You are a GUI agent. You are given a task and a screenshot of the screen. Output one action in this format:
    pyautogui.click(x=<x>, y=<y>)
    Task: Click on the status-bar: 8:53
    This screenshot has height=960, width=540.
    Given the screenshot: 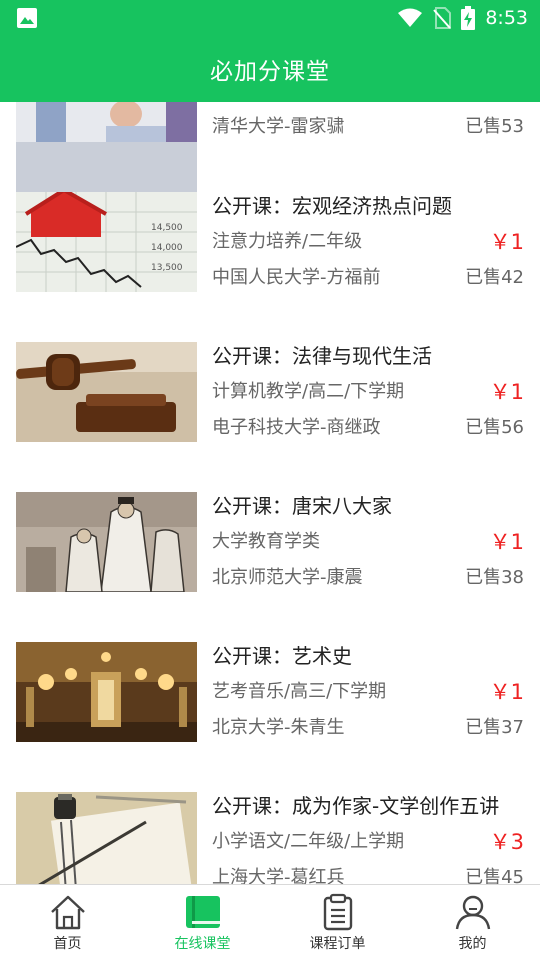 What is the action you would take?
    pyautogui.click(x=270, y=18)
    